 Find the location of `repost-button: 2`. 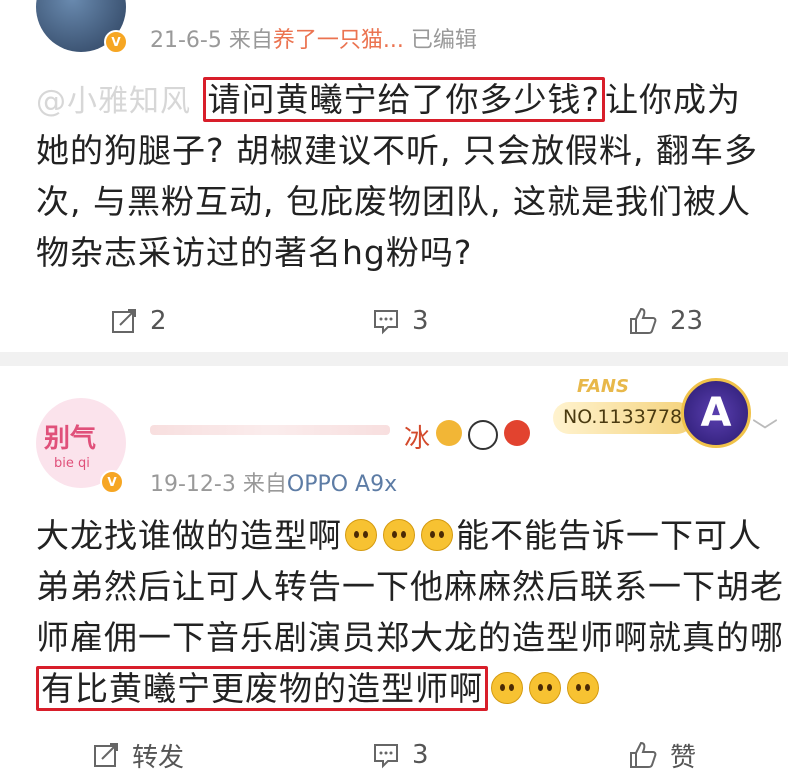

repost-button: 2 is located at coordinates (138, 321).